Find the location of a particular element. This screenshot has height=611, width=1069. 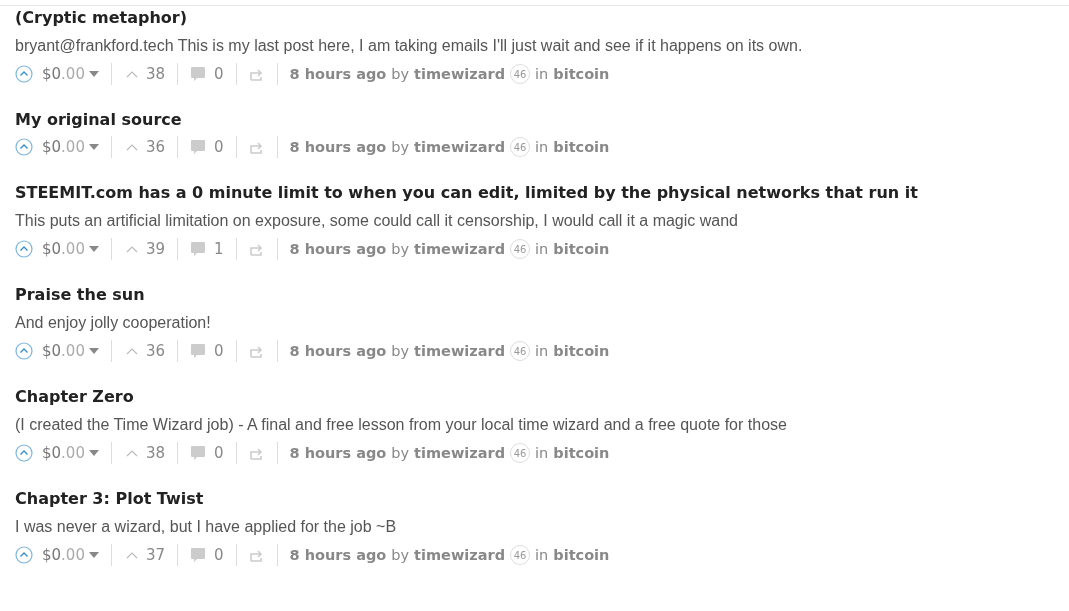

post-summary: bryant@frankford.tech This is my last post here, I am taking emails I'll just wait and see if it happens on its own. is located at coordinates (542, 46).